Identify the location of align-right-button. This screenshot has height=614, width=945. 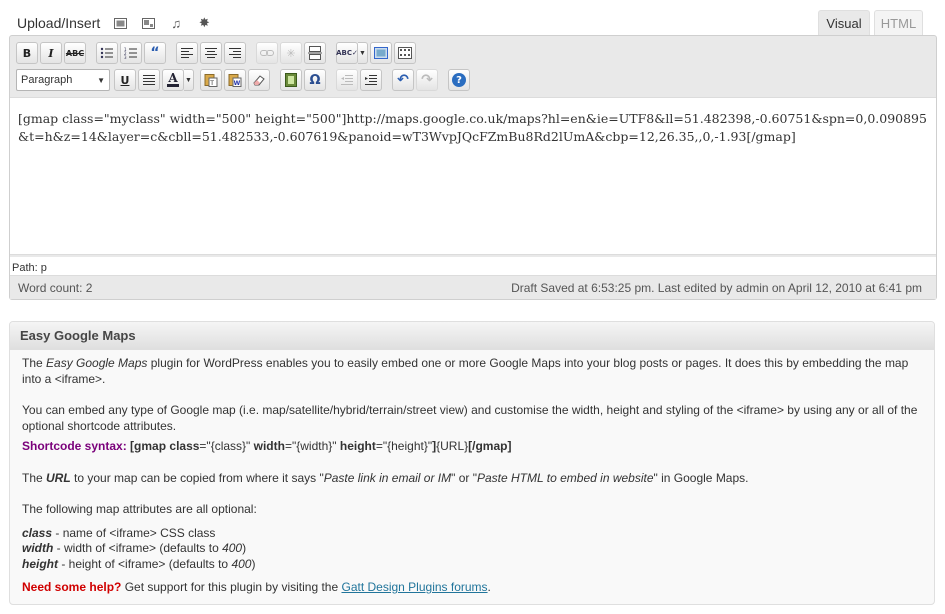
(235, 53).